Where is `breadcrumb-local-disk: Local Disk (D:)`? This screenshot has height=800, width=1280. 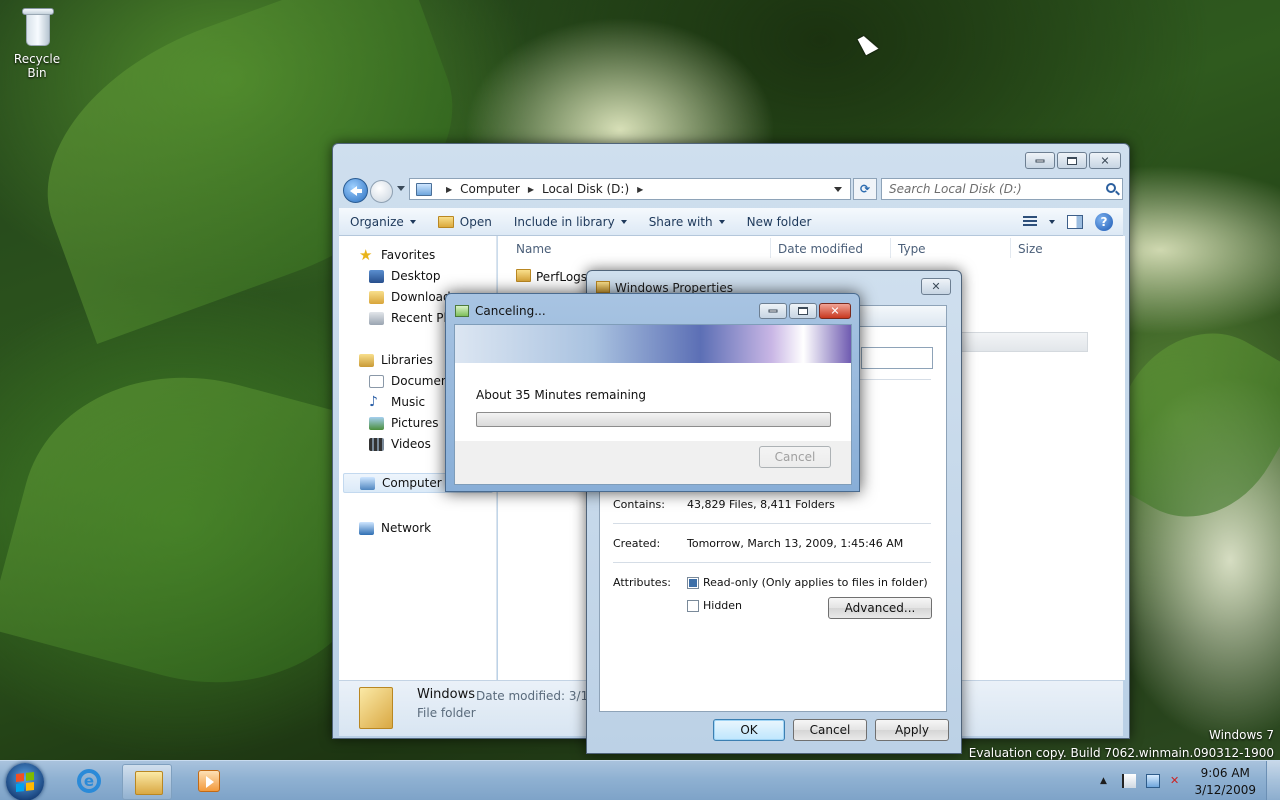
breadcrumb-local-disk: Local Disk (D:) is located at coordinates (585, 189).